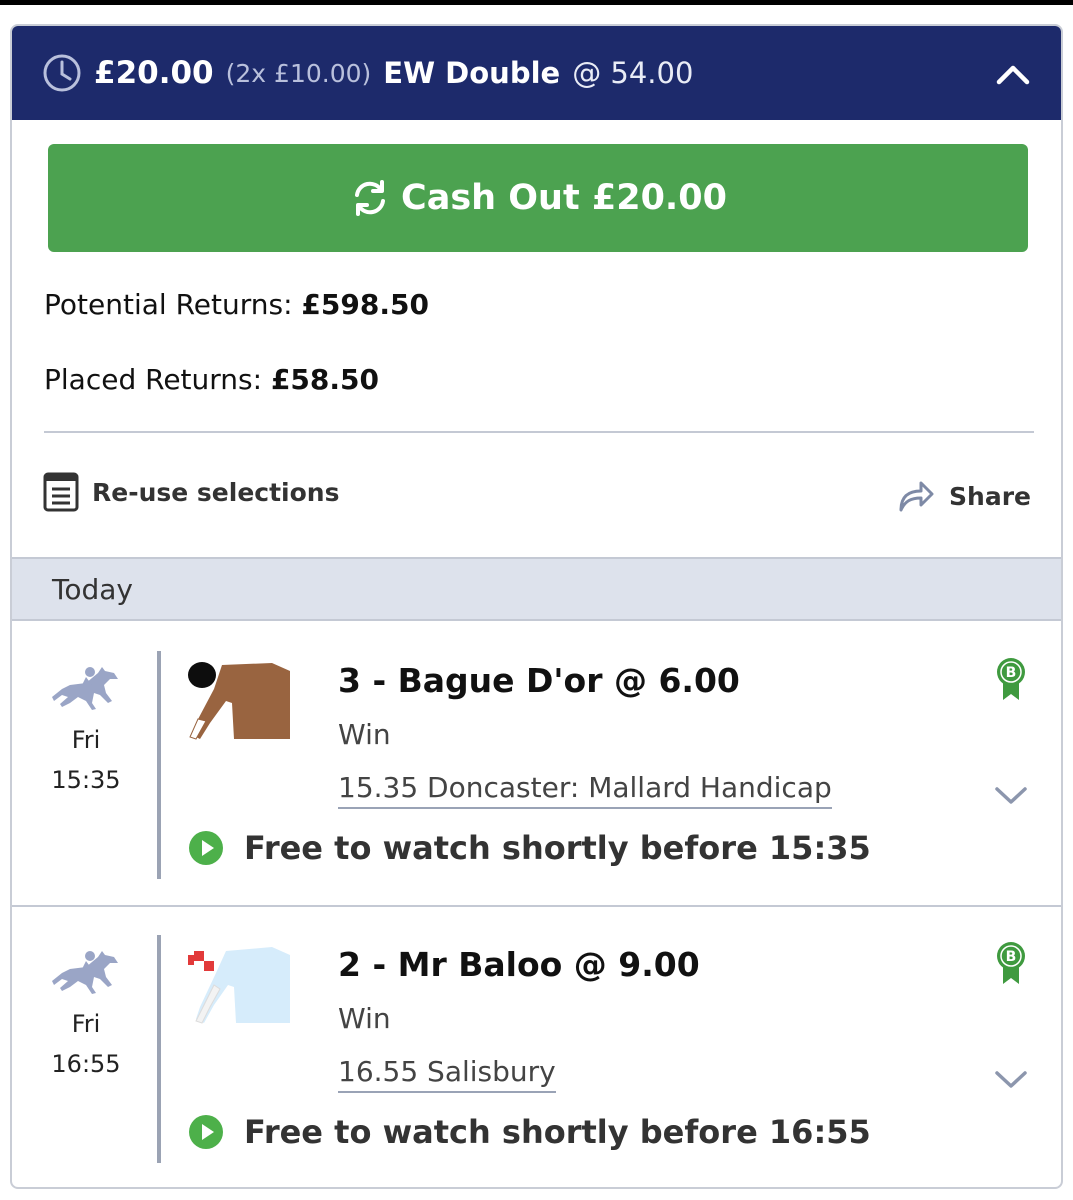  I want to click on bet-header: £20.00 (2x £10.00) EW Double @ 54.00, so click(536, 73).